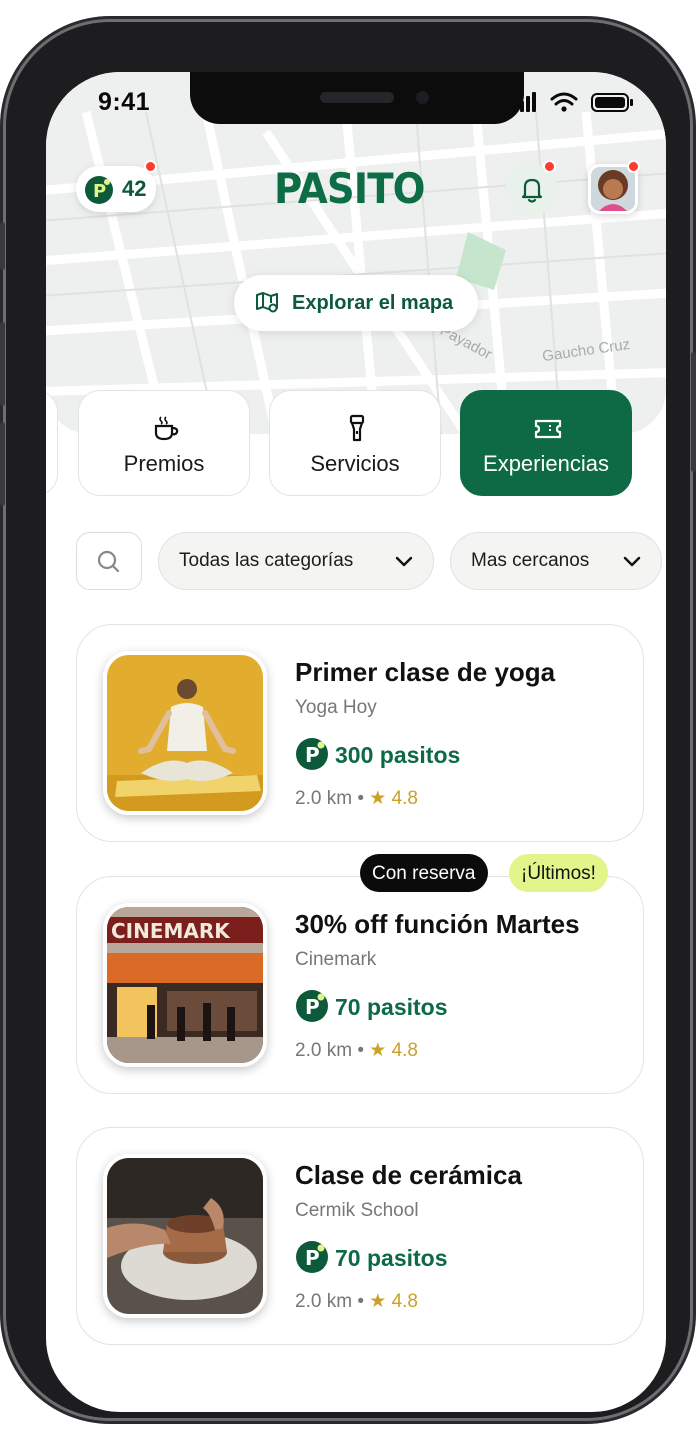  What do you see at coordinates (398, 755) in the screenshot?
I see `card-points-value: 300 pasitos` at bounding box center [398, 755].